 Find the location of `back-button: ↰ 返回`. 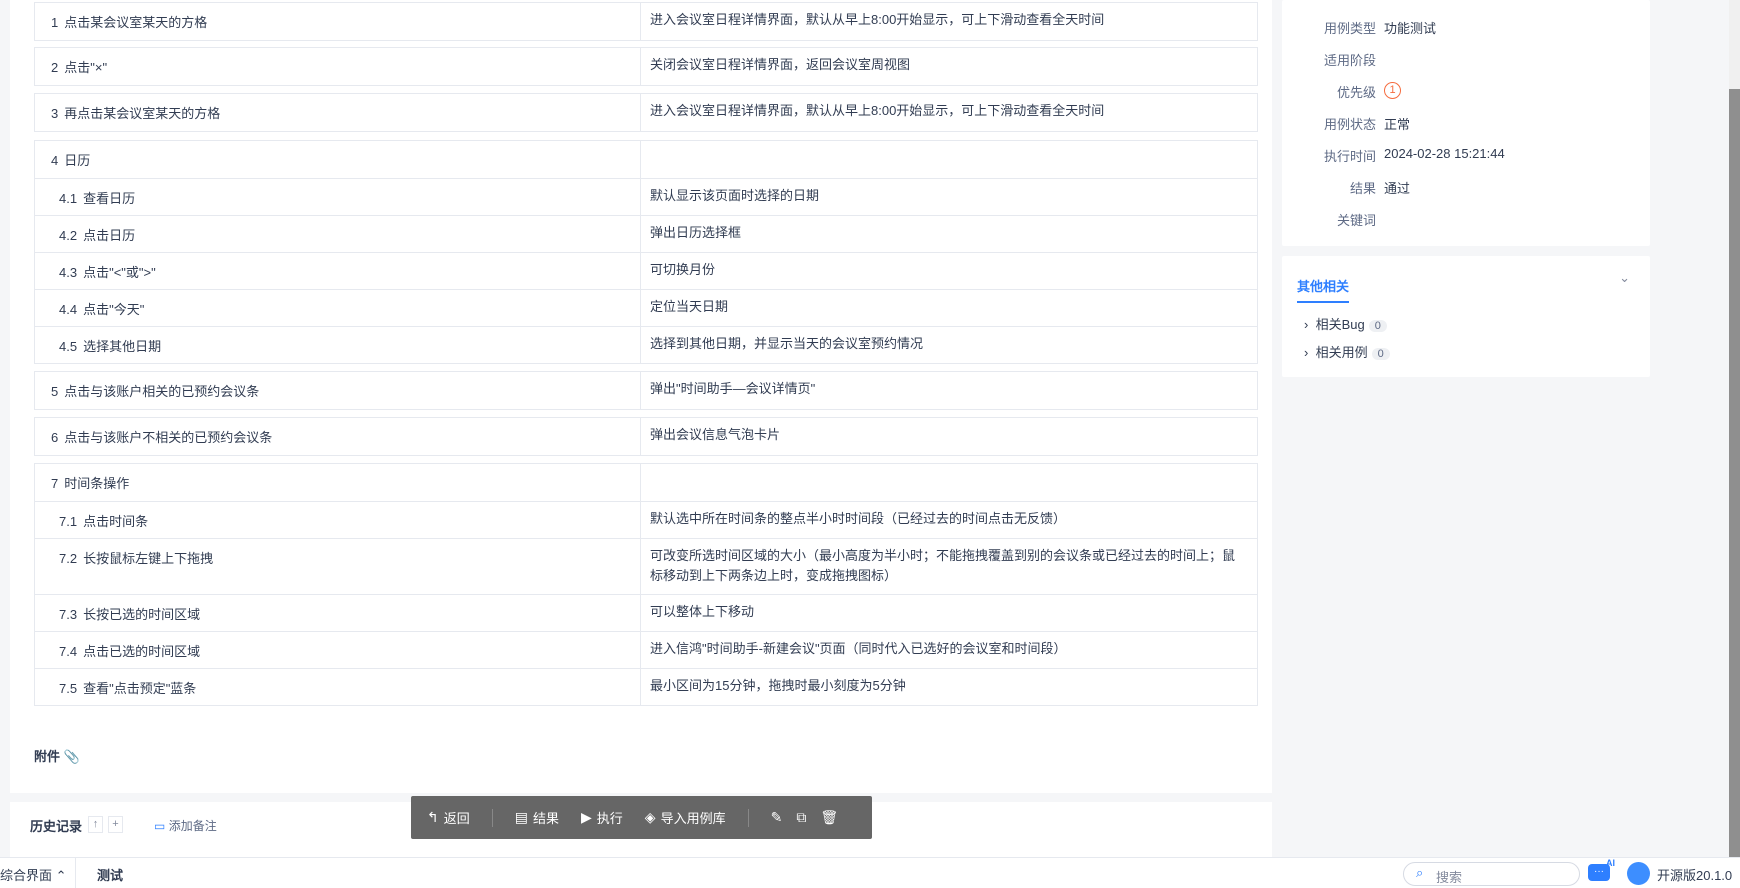

back-button: ↰ 返回 is located at coordinates (448, 817).